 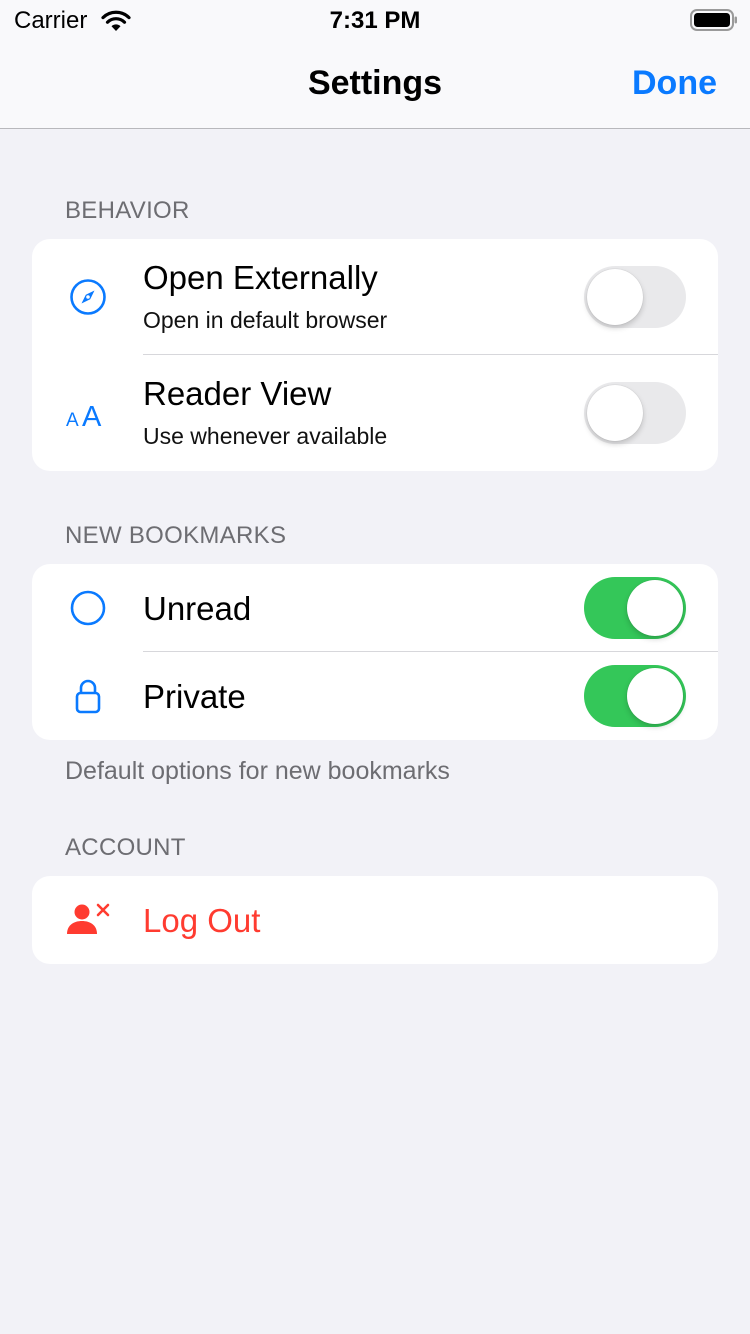 I want to click on setting-subtitle: Open in default browser, so click(x=265, y=320).